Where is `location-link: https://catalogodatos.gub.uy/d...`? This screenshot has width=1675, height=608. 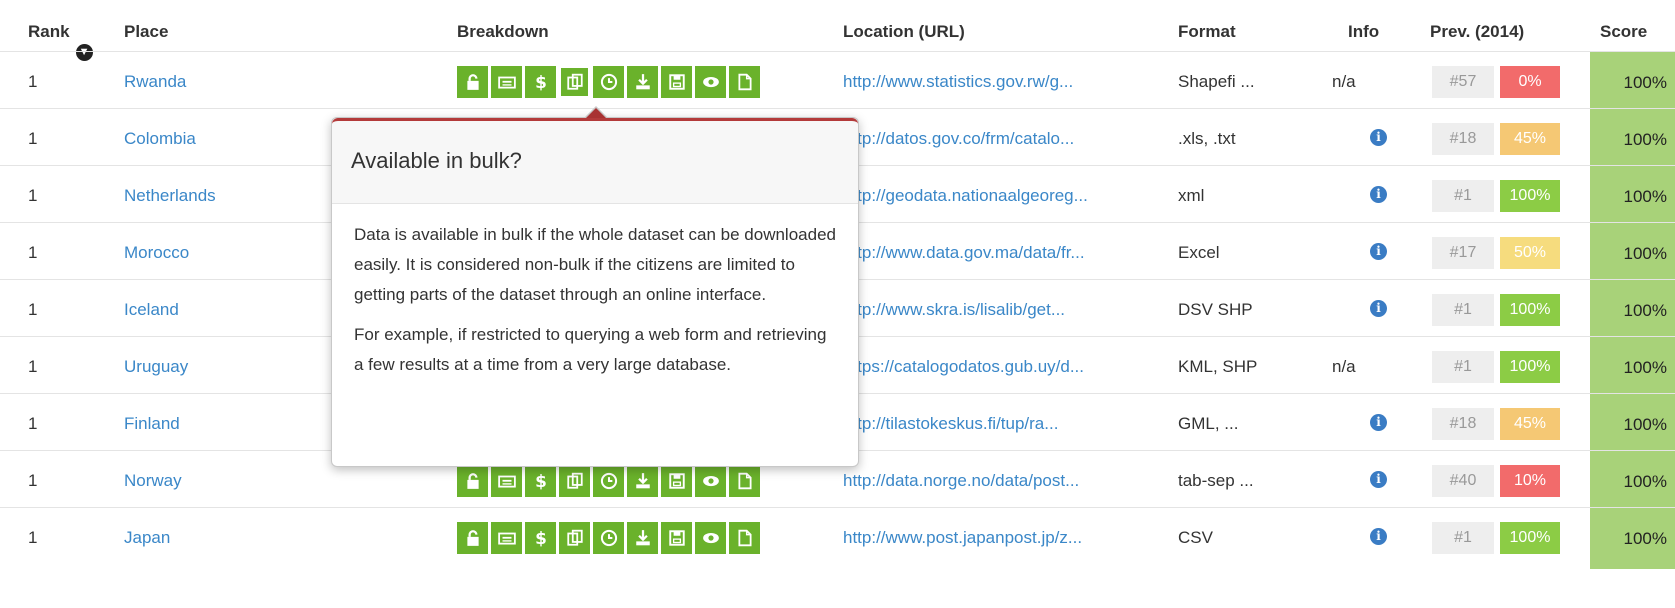
location-link: https://catalogodatos.gub.uy/d... is located at coordinates (963, 367).